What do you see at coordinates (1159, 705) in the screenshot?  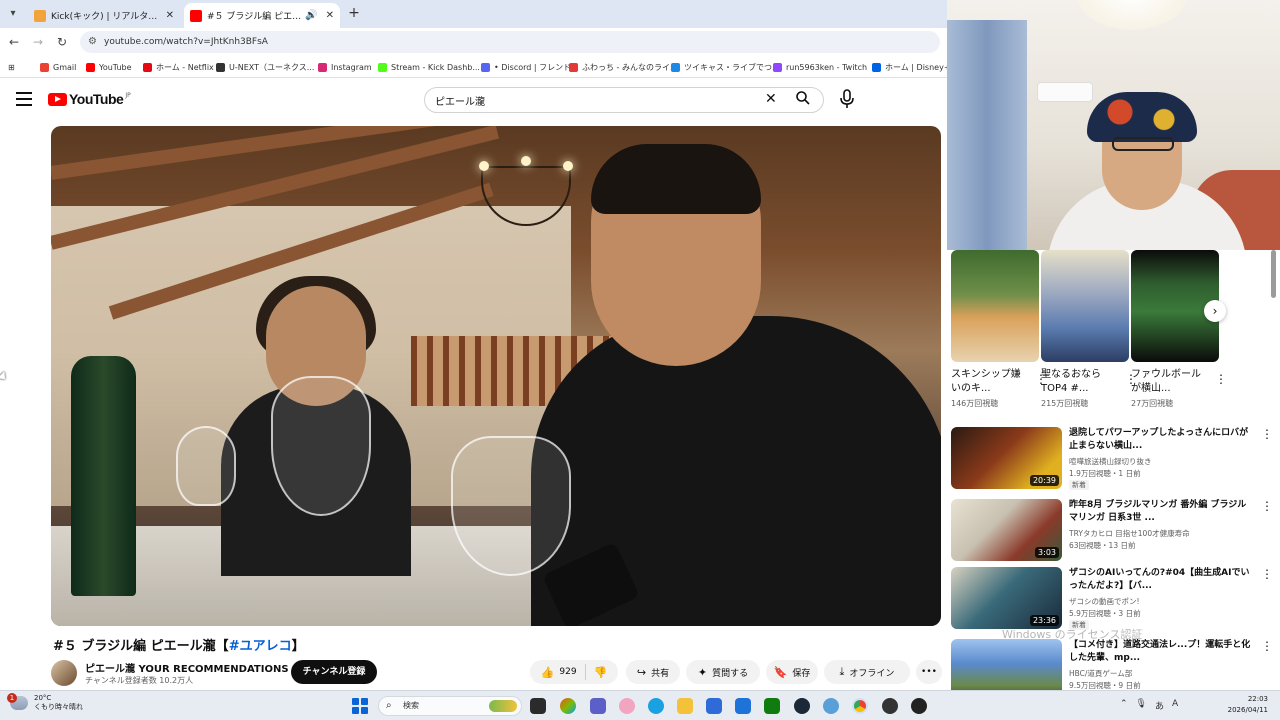 I see `ime-mode-indicator: あ` at bounding box center [1159, 705].